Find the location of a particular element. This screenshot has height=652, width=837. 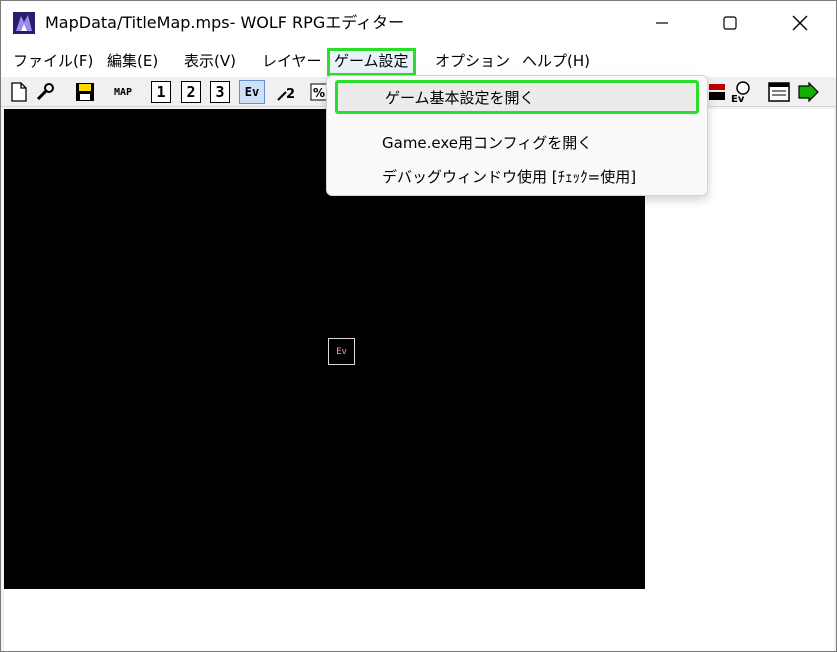

wolf-app-icon is located at coordinates (24, 23).